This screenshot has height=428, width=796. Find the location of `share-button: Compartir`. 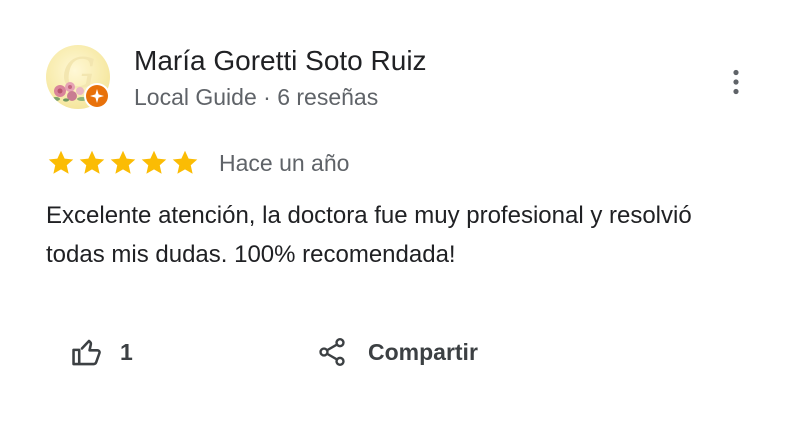

share-button: Compartir is located at coordinates (397, 352).